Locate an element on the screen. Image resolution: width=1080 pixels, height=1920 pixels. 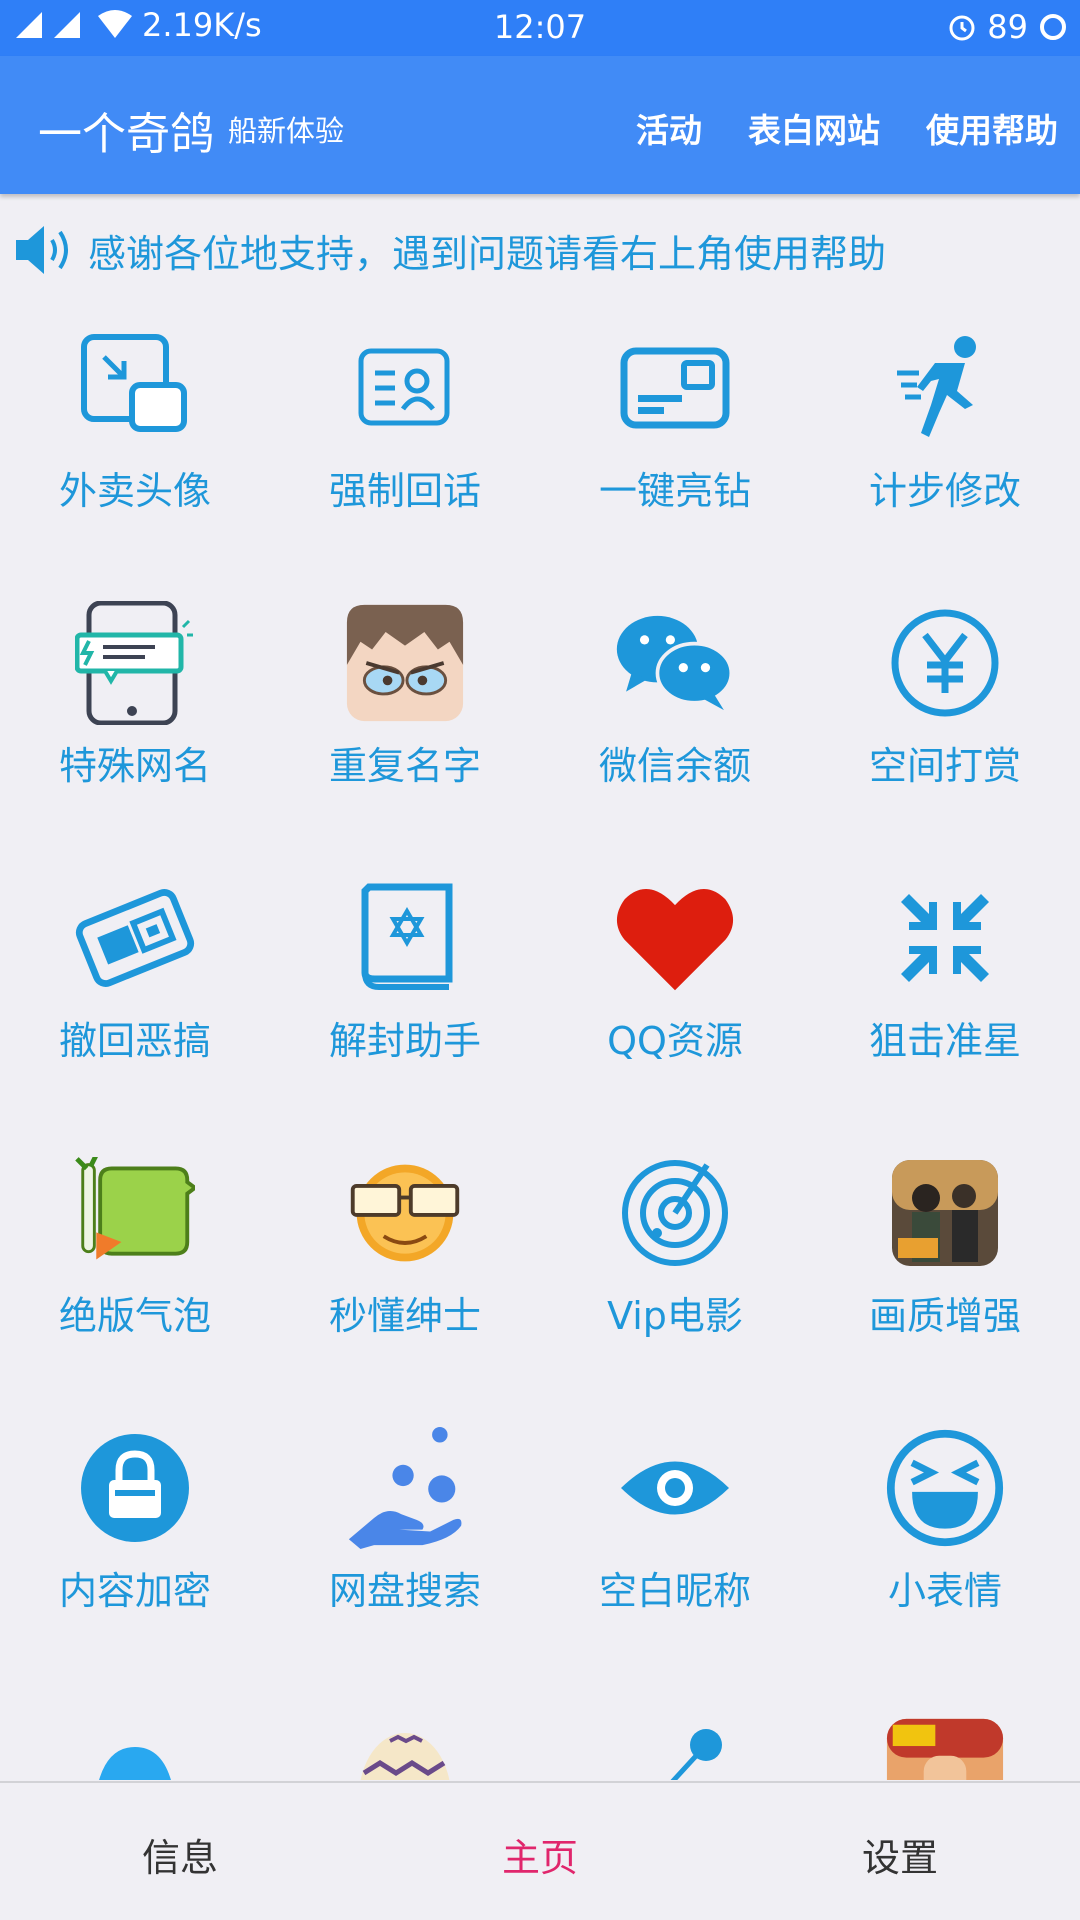
laughing-face-icon is located at coordinates (945, 1488).